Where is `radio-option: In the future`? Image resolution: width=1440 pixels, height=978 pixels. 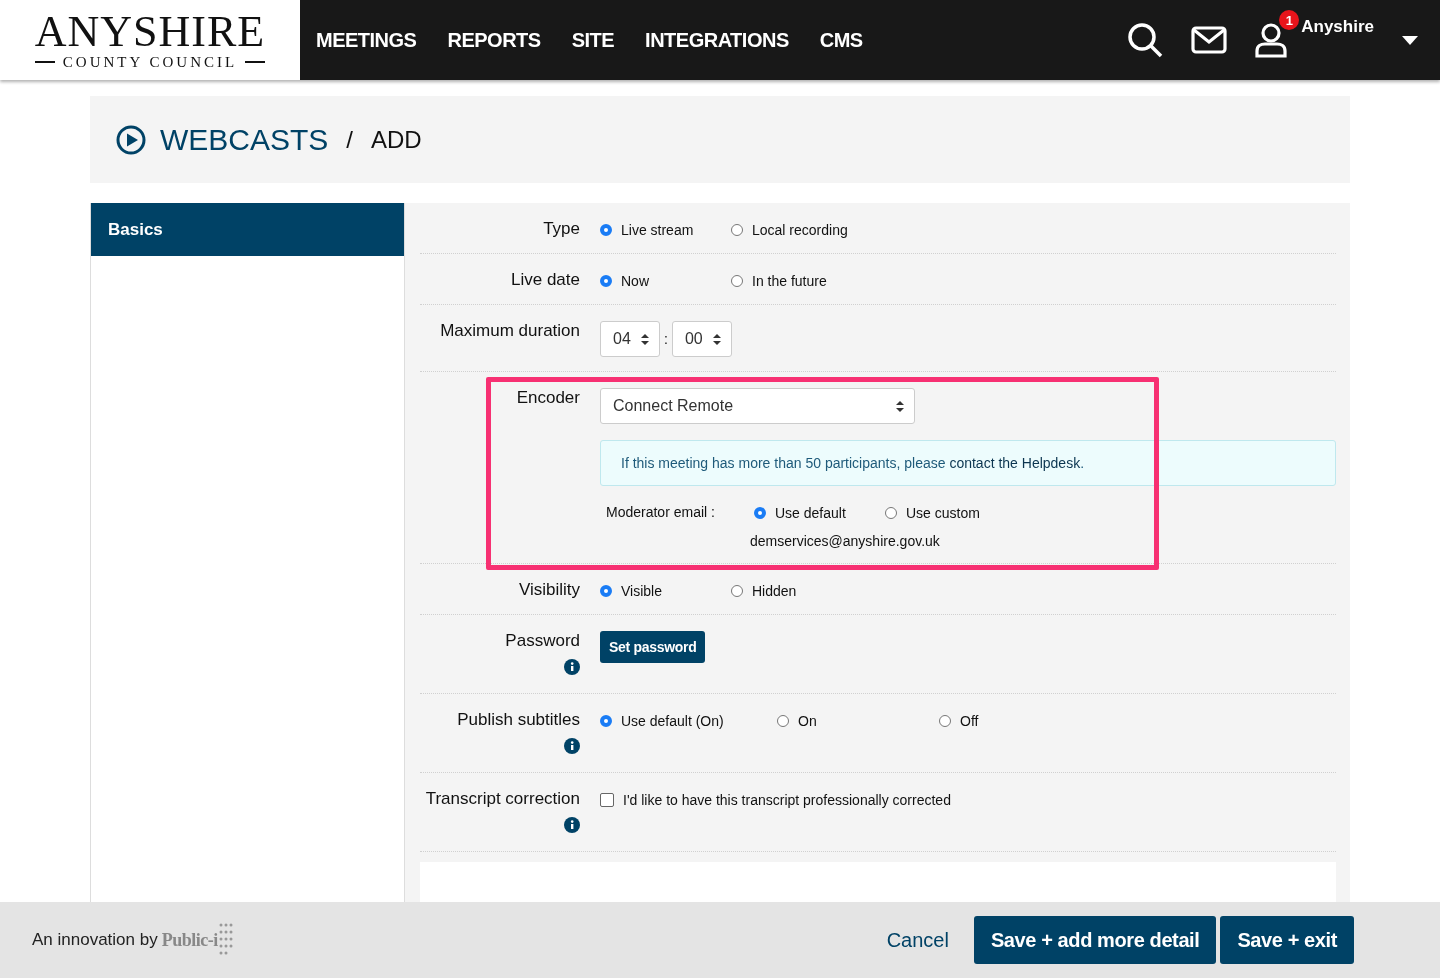
radio-option: In the future is located at coordinates (796, 279).